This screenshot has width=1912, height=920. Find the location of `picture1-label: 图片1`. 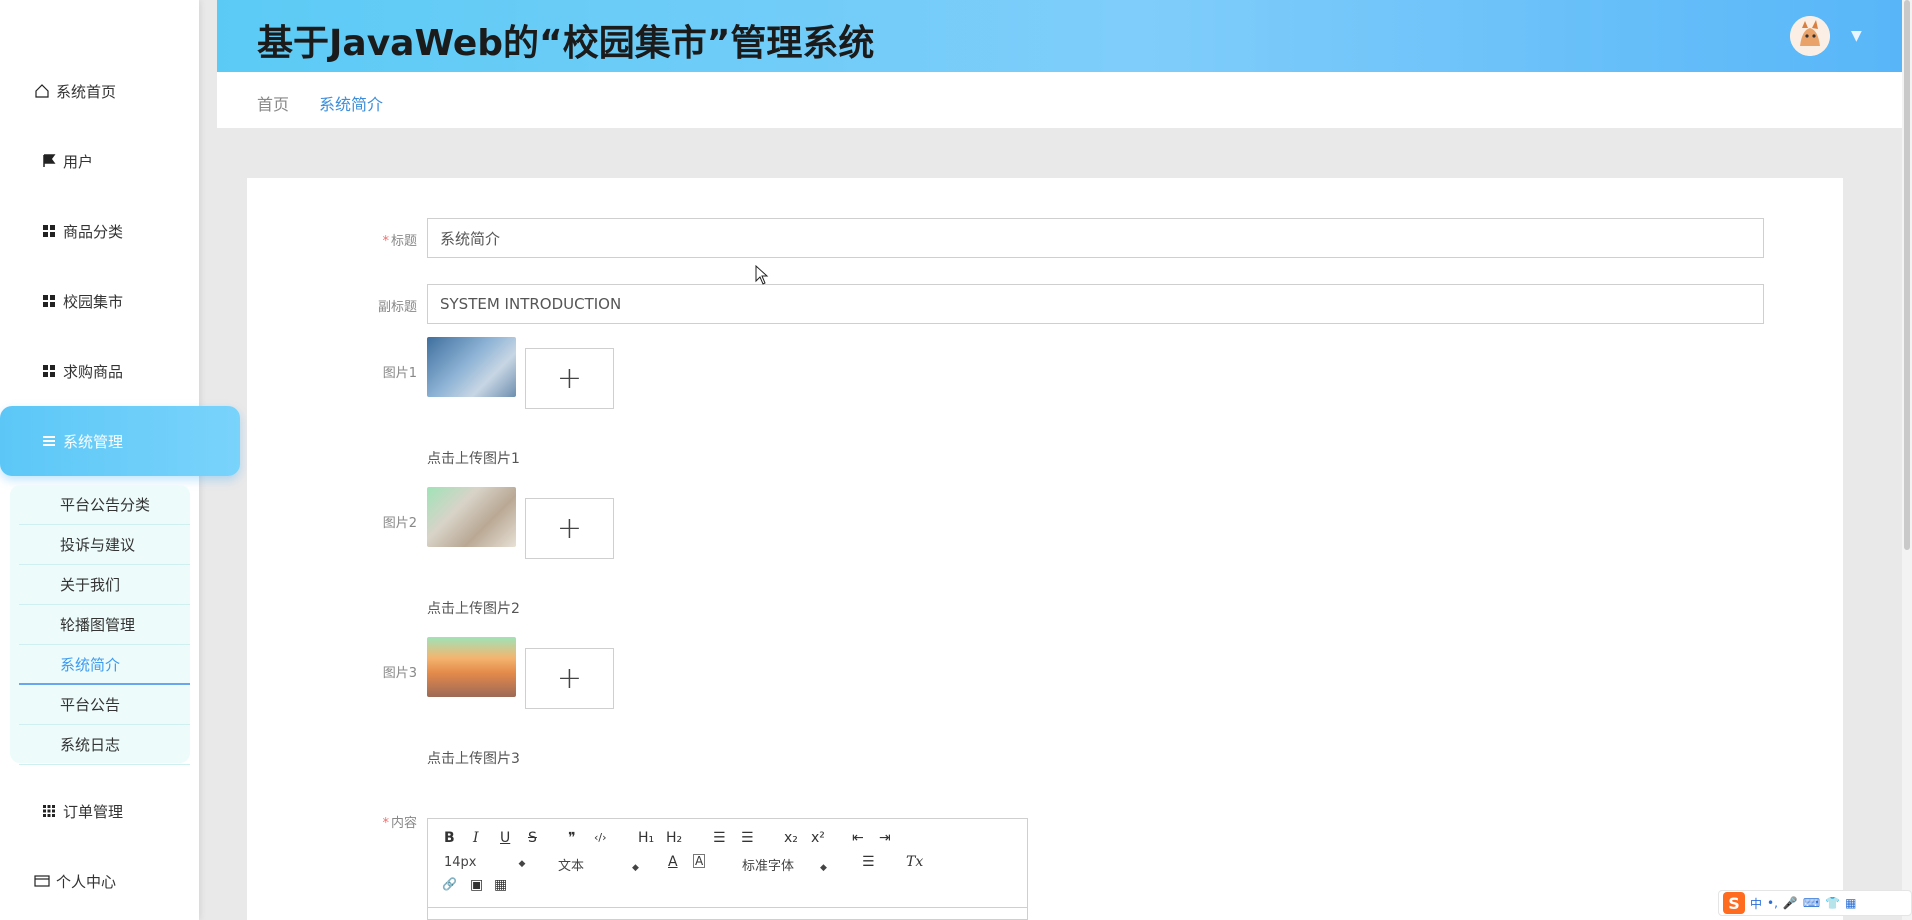

picture1-label: 图片1 is located at coordinates (399, 373).